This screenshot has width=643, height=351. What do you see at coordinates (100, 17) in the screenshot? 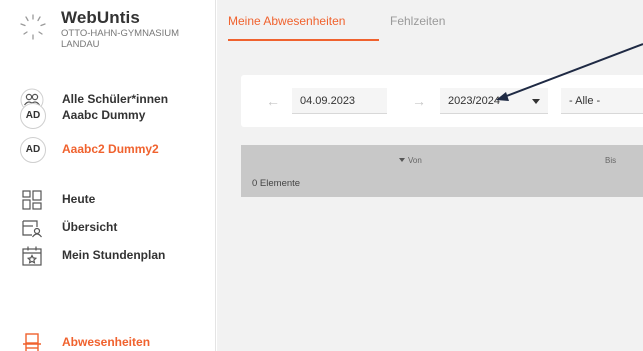
I see `app-title: WebUntis` at bounding box center [100, 17].